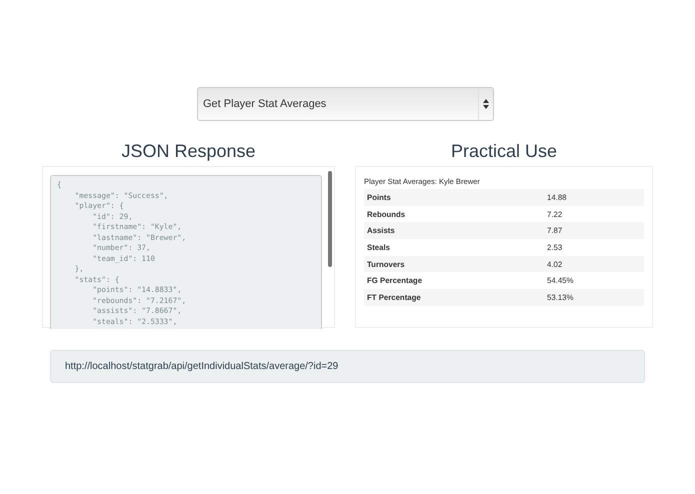 The height and width of the screenshot is (494, 695). Describe the element at coordinates (345, 104) in the screenshot. I see `endpoint-select: Get Player Stat Averages` at that location.